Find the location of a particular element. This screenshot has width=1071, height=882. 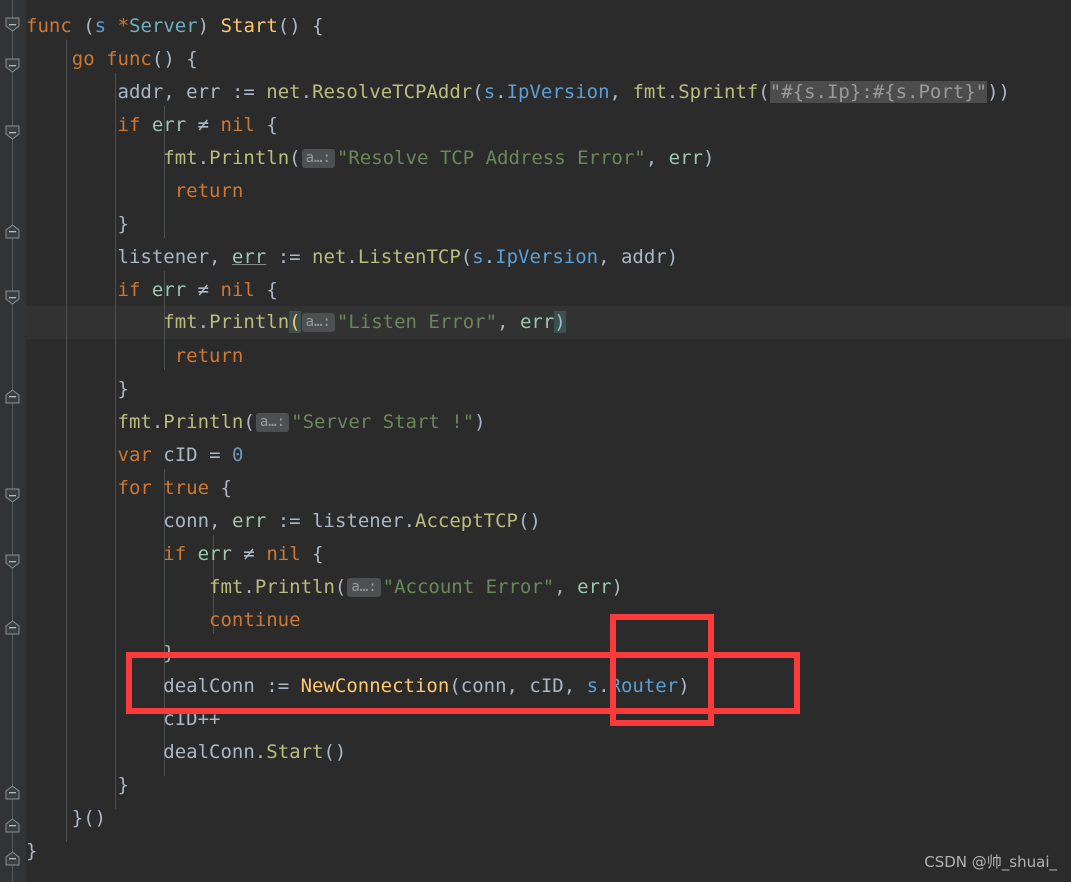

watermark-text: CSDN @帅_shuai_ is located at coordinates (990, 862).